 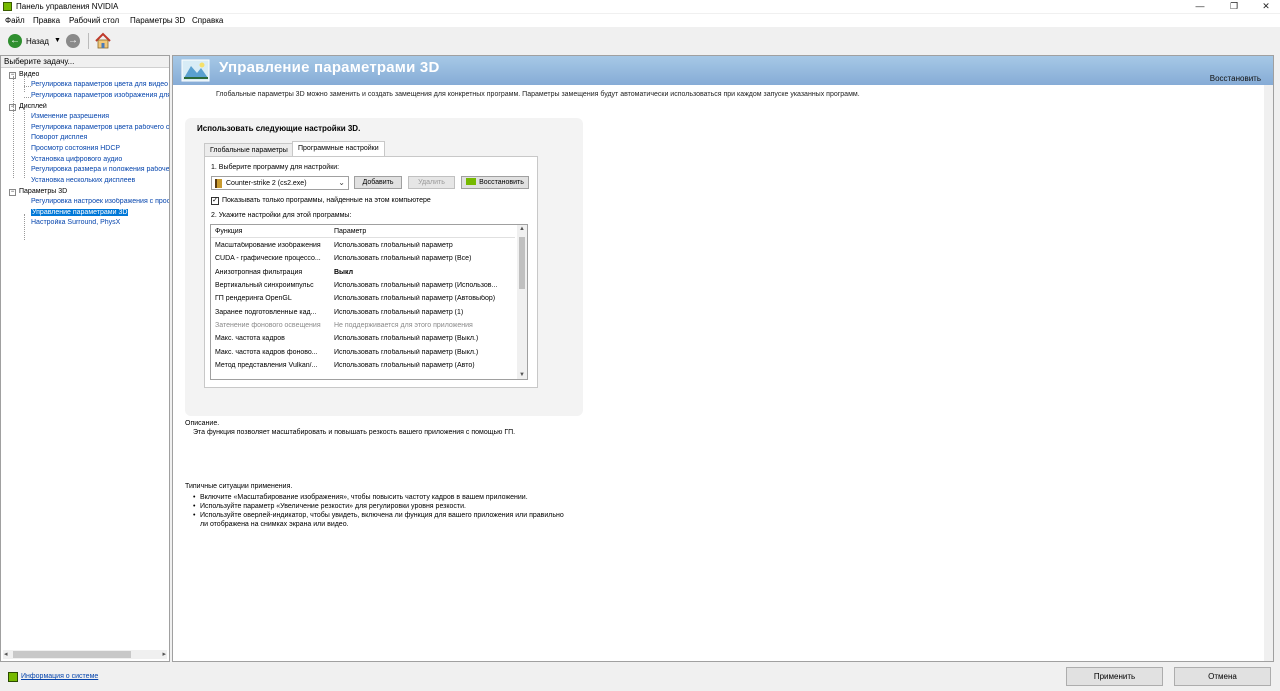 I want to click on restore-defaults-link: Восстановить, so click(x=1235, y=78).